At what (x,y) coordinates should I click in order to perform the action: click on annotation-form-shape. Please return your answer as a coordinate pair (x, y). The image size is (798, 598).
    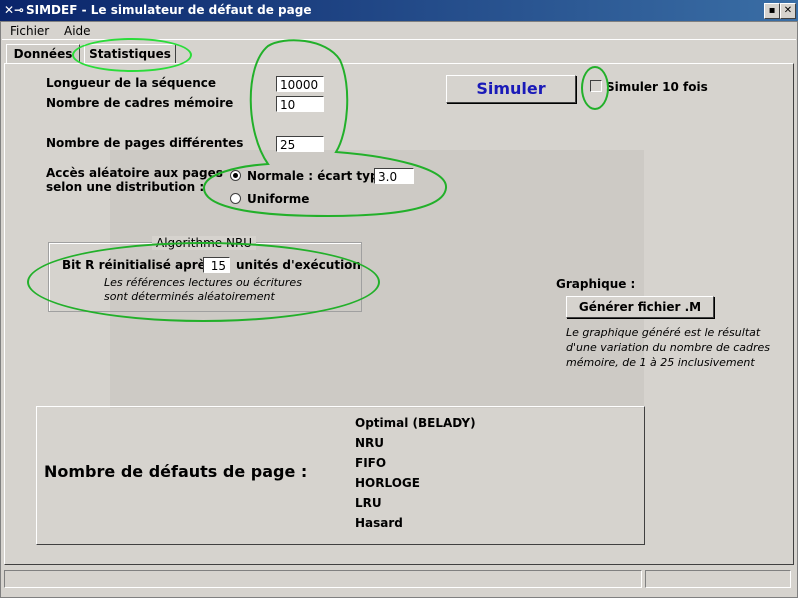
    Looking at the image, I should click on (325, 128).